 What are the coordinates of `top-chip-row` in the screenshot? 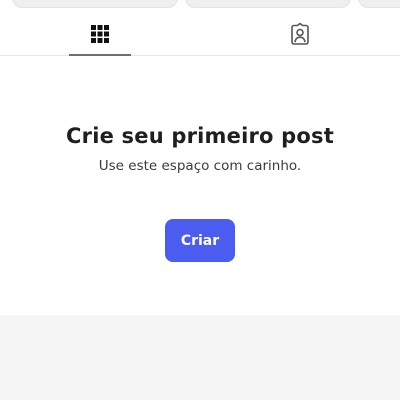 It's located at (200, 5).